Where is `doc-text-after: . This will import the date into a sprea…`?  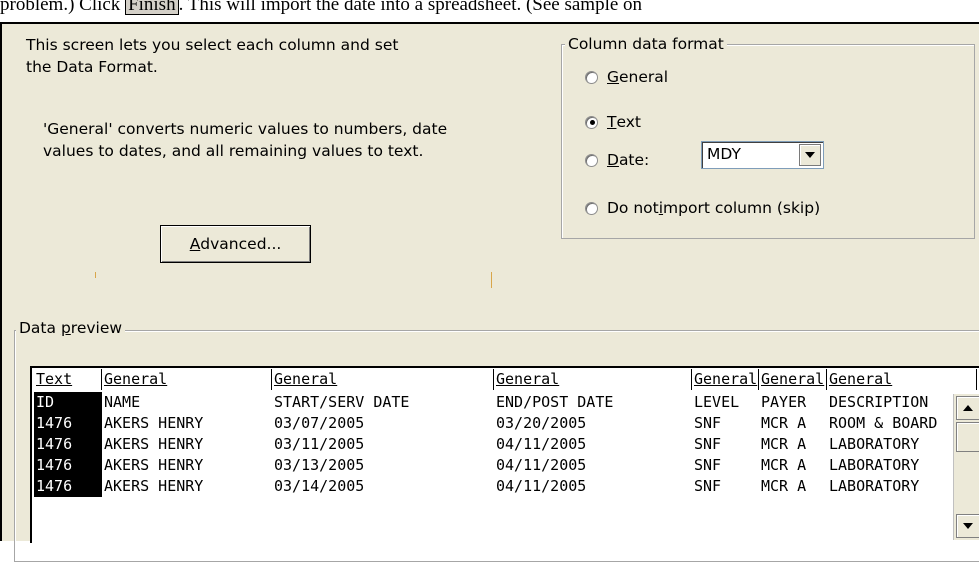 doc-text-after: . This will import the date into a sprea… is located at coordinates (410, 7).